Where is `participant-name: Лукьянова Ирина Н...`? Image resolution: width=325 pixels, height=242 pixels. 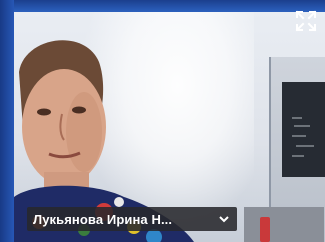
participant-name: Лукьянова Ирина Н... is located at coordinates (103, 219).